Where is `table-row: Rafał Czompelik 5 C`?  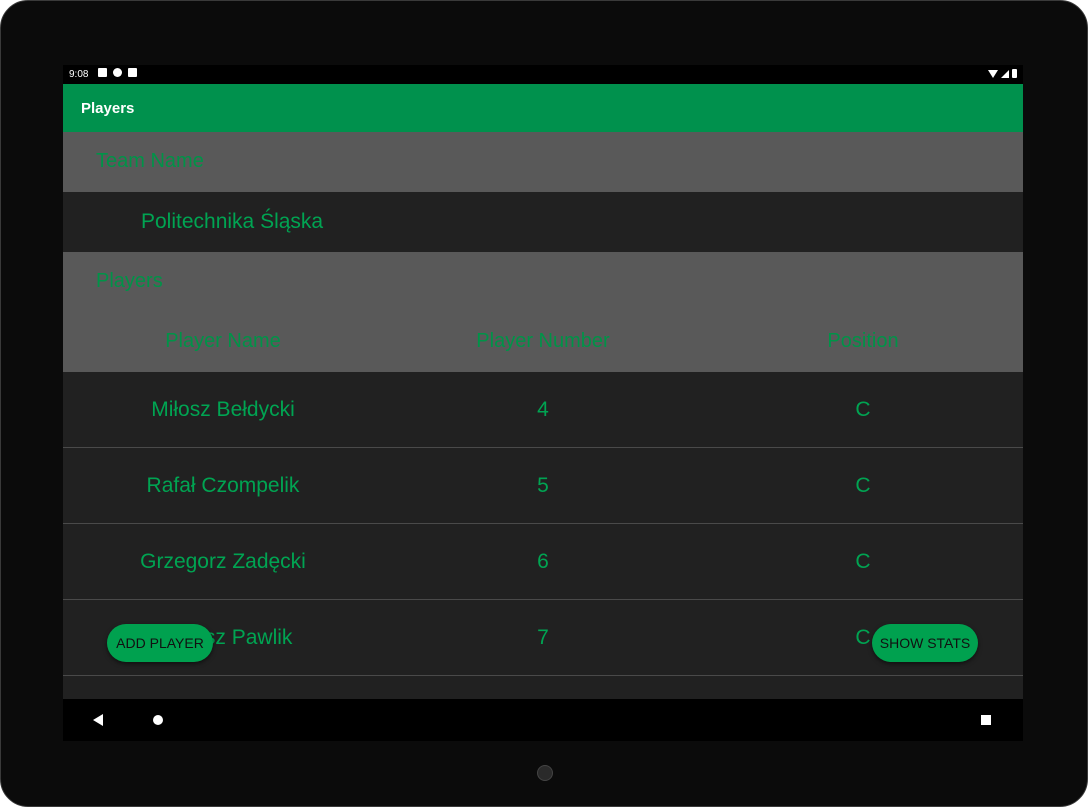 table-row: Rafał Czompelik 5 C is located at coordinates (543, 486).